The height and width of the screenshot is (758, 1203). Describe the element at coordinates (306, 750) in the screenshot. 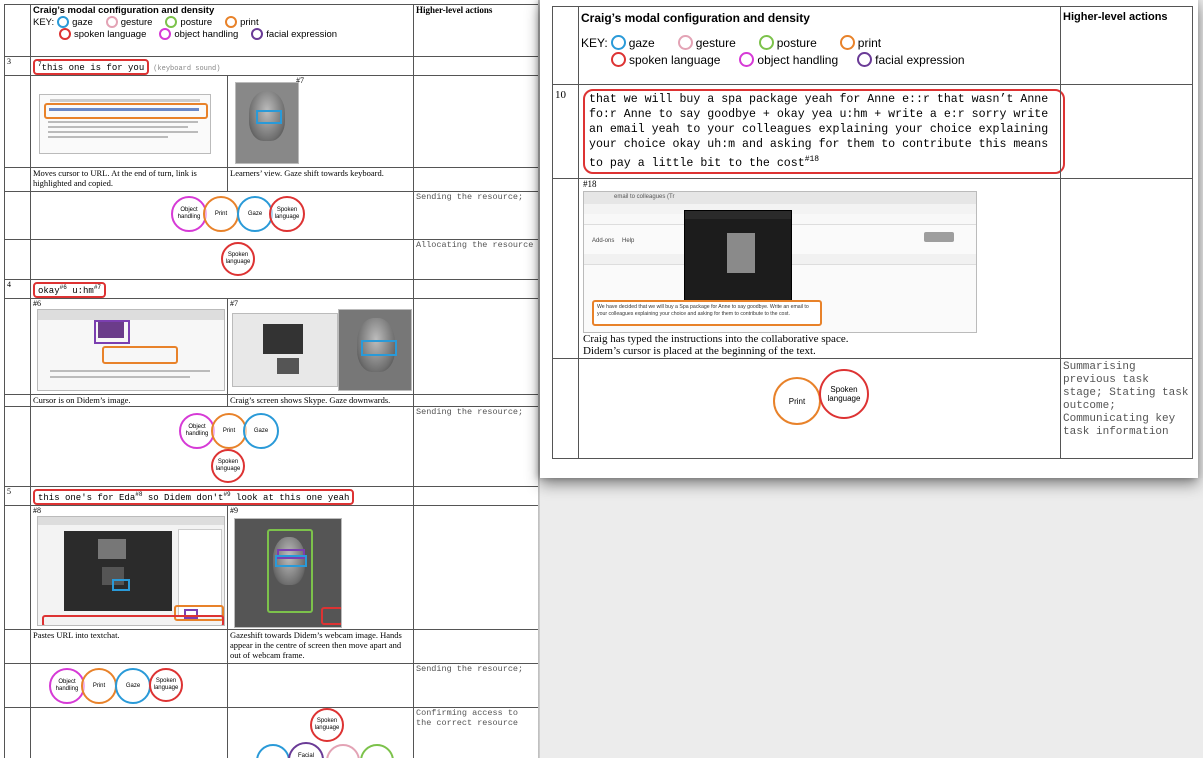

I see `facial-expression-bubble: Facial expression` at that location.